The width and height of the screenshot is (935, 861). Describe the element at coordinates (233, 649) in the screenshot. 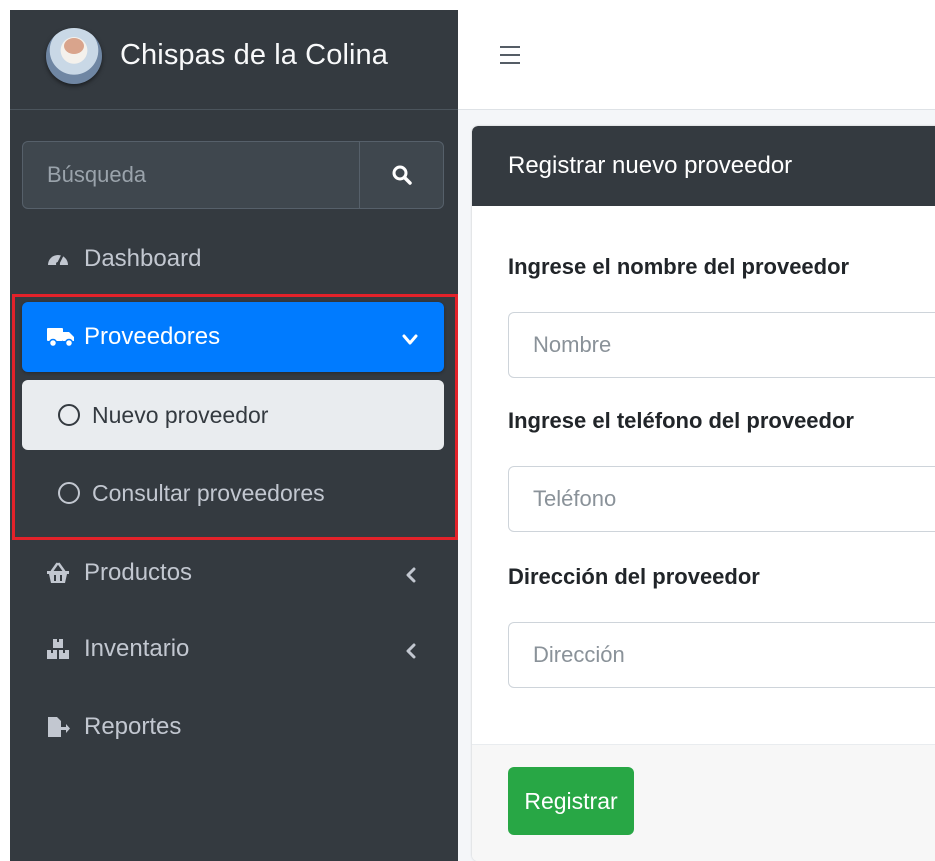

I see `sidebar-item-inventario: Inventario` at that location.